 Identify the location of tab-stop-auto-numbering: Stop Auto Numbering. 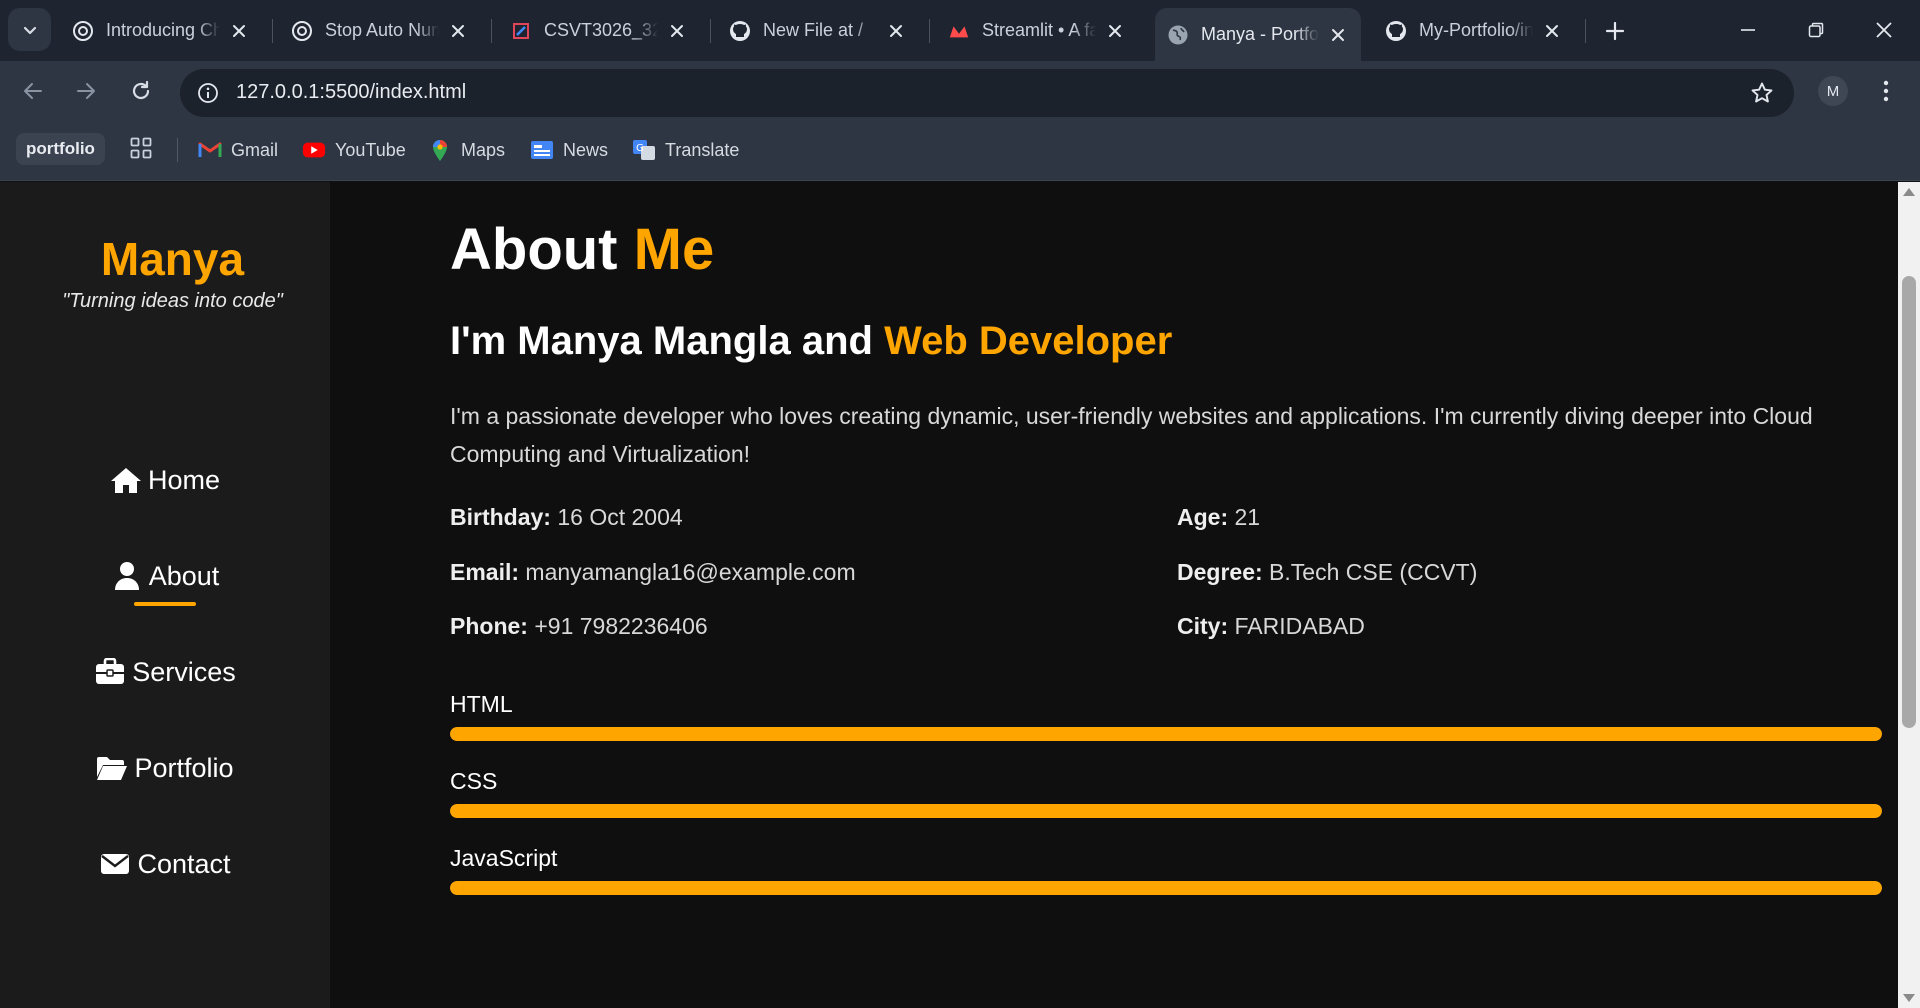
(380, 30).